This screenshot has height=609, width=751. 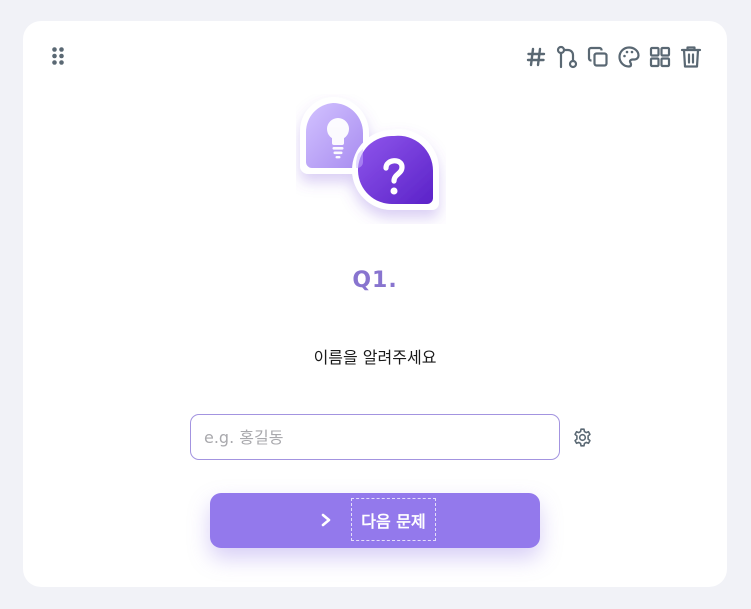 What do you see at coordinates (690, 57) in the screenshot?
I see `trash-icon` at bounding box center [690, 57].